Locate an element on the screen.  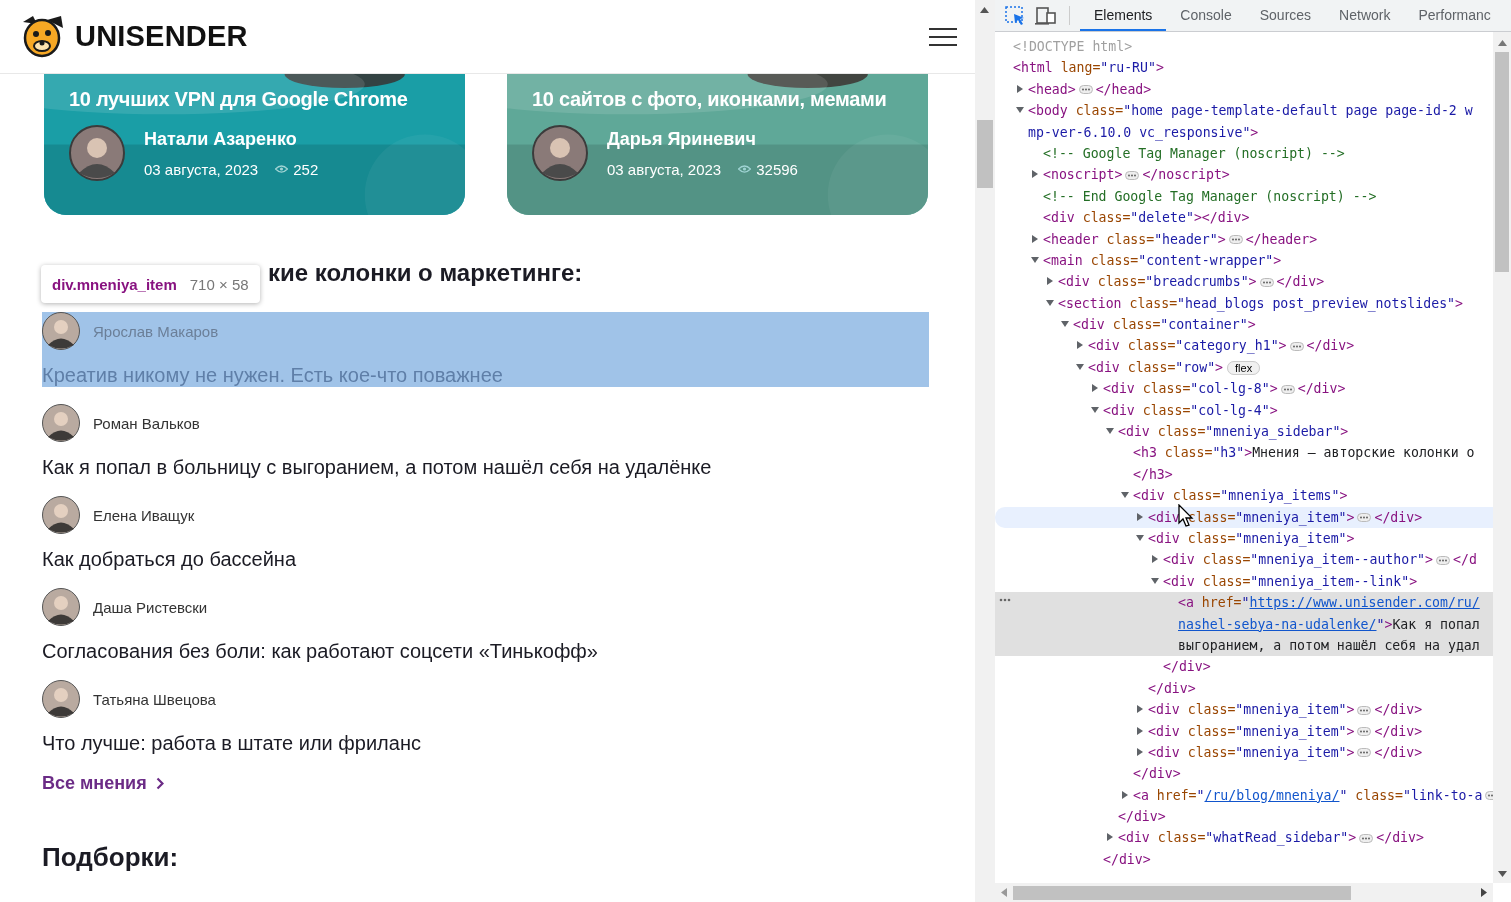
dom-node-line: <h3 class="h3">Мнения — авторские колонки о is located at coordinates (1244, 453).